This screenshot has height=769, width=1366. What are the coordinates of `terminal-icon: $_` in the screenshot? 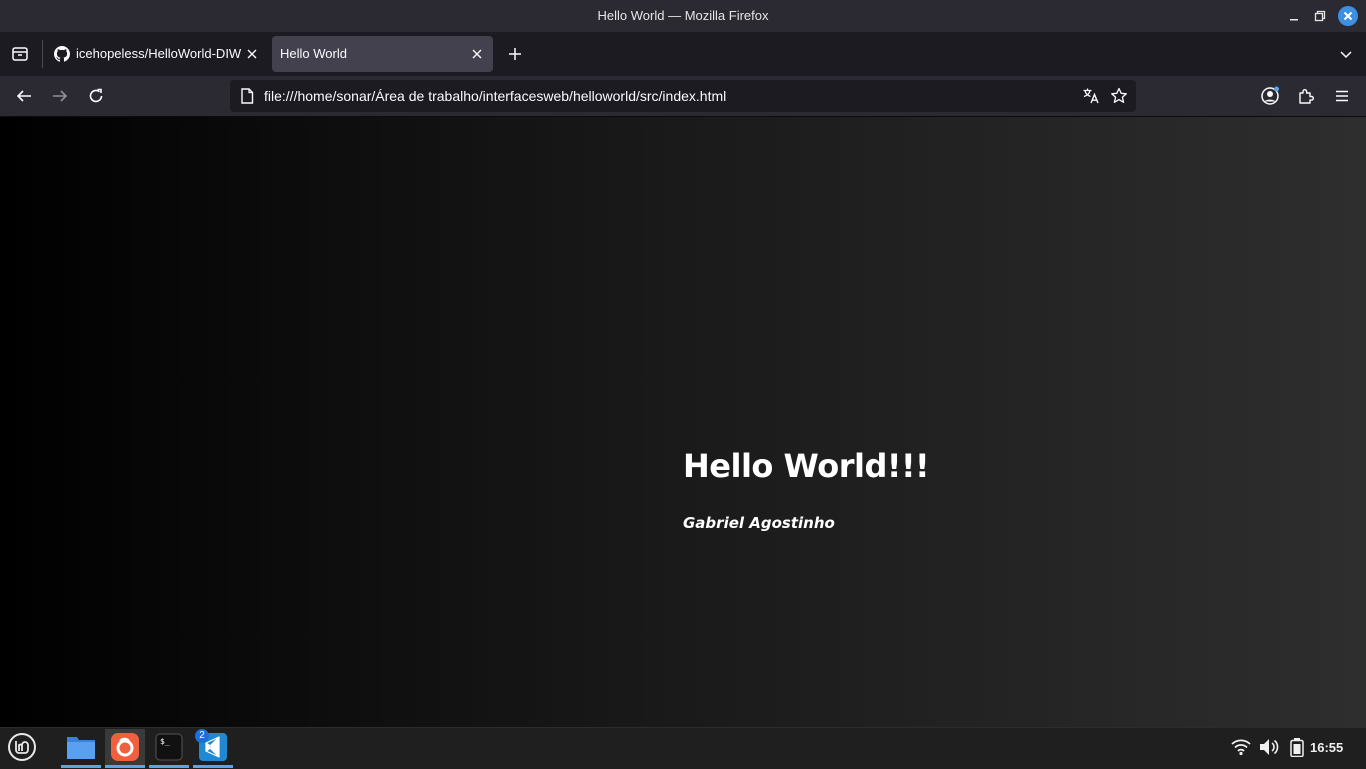 It's located at (169, 747).